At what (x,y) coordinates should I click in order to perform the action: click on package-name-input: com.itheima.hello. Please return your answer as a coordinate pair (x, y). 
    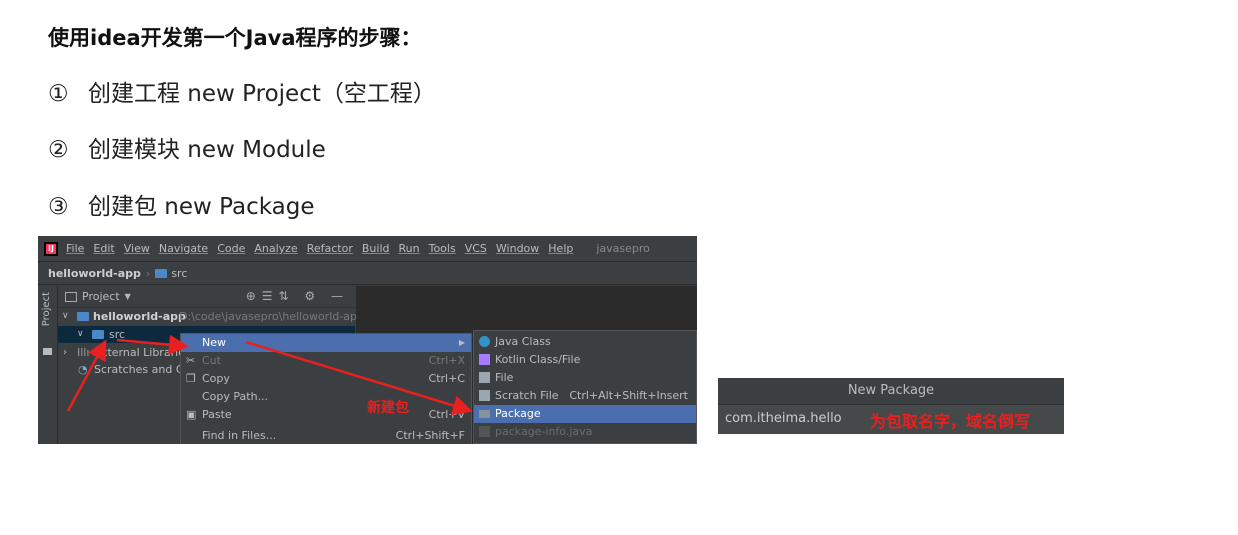
    Looking at the image, I should click on (783, 418).